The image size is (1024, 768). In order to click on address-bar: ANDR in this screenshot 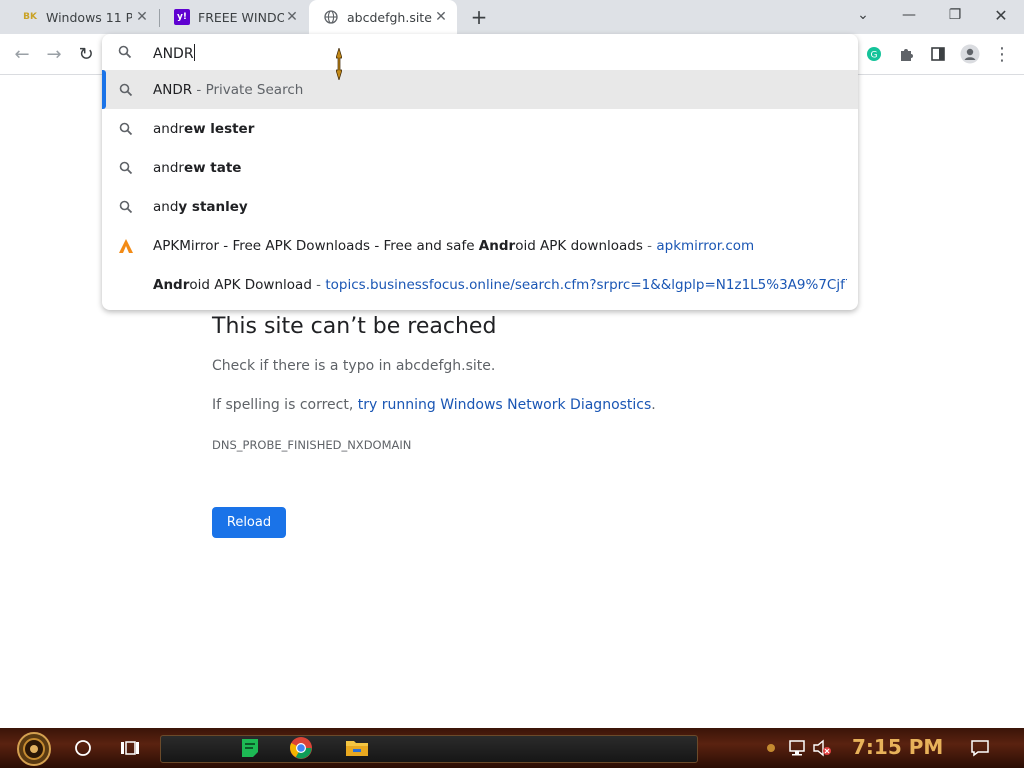, I will do `click(480, 52)`.